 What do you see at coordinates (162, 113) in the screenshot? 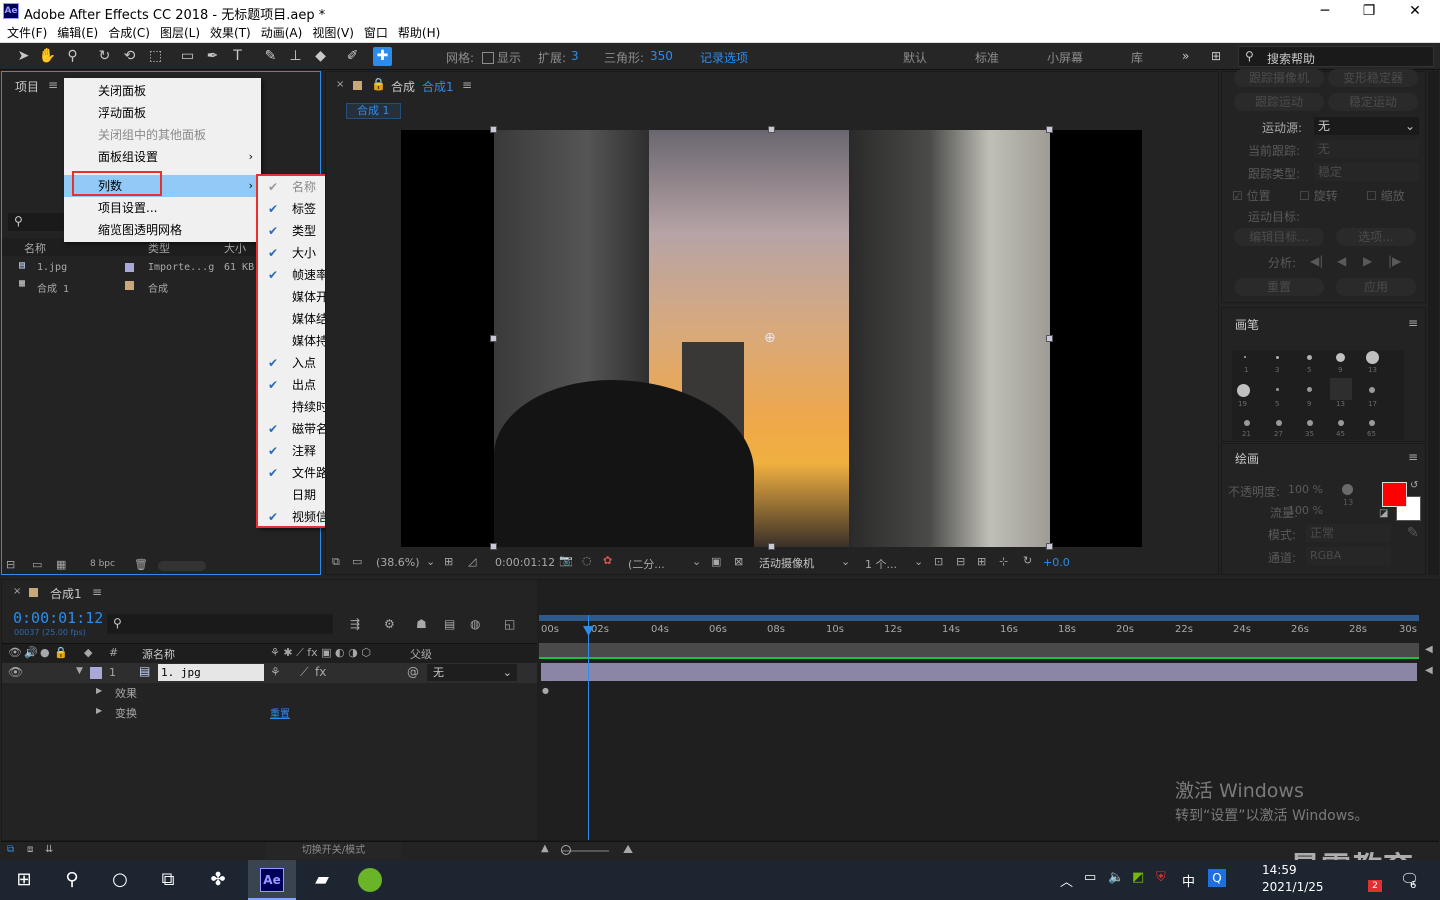
I see `menu-float-panel: 浮动面板` at bounding box center [162, 113].